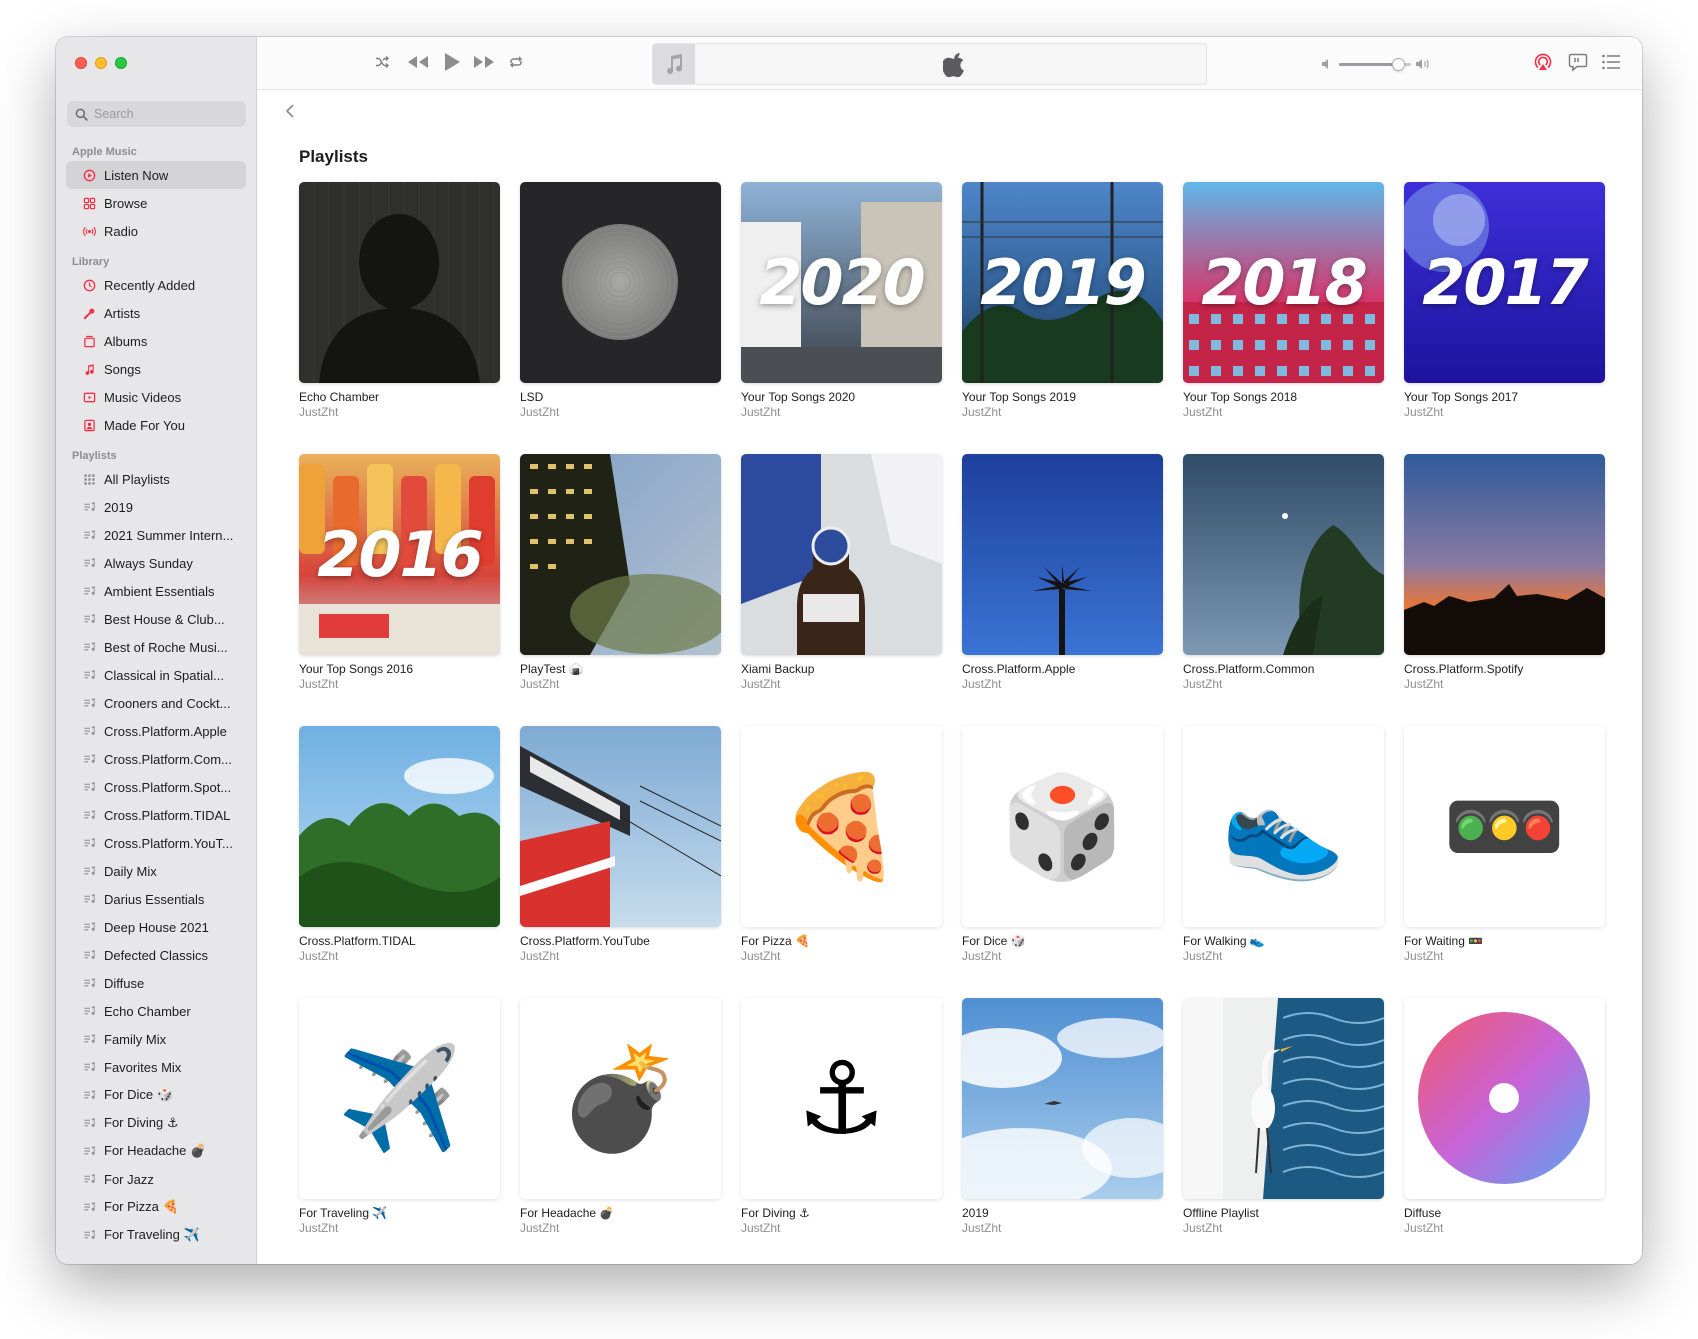 This screenshot has height=1339, width=1698. Describe the element at coordinates (156, 203) in the screenshot. I see `sidebar-item-browse: Browse` at that location.